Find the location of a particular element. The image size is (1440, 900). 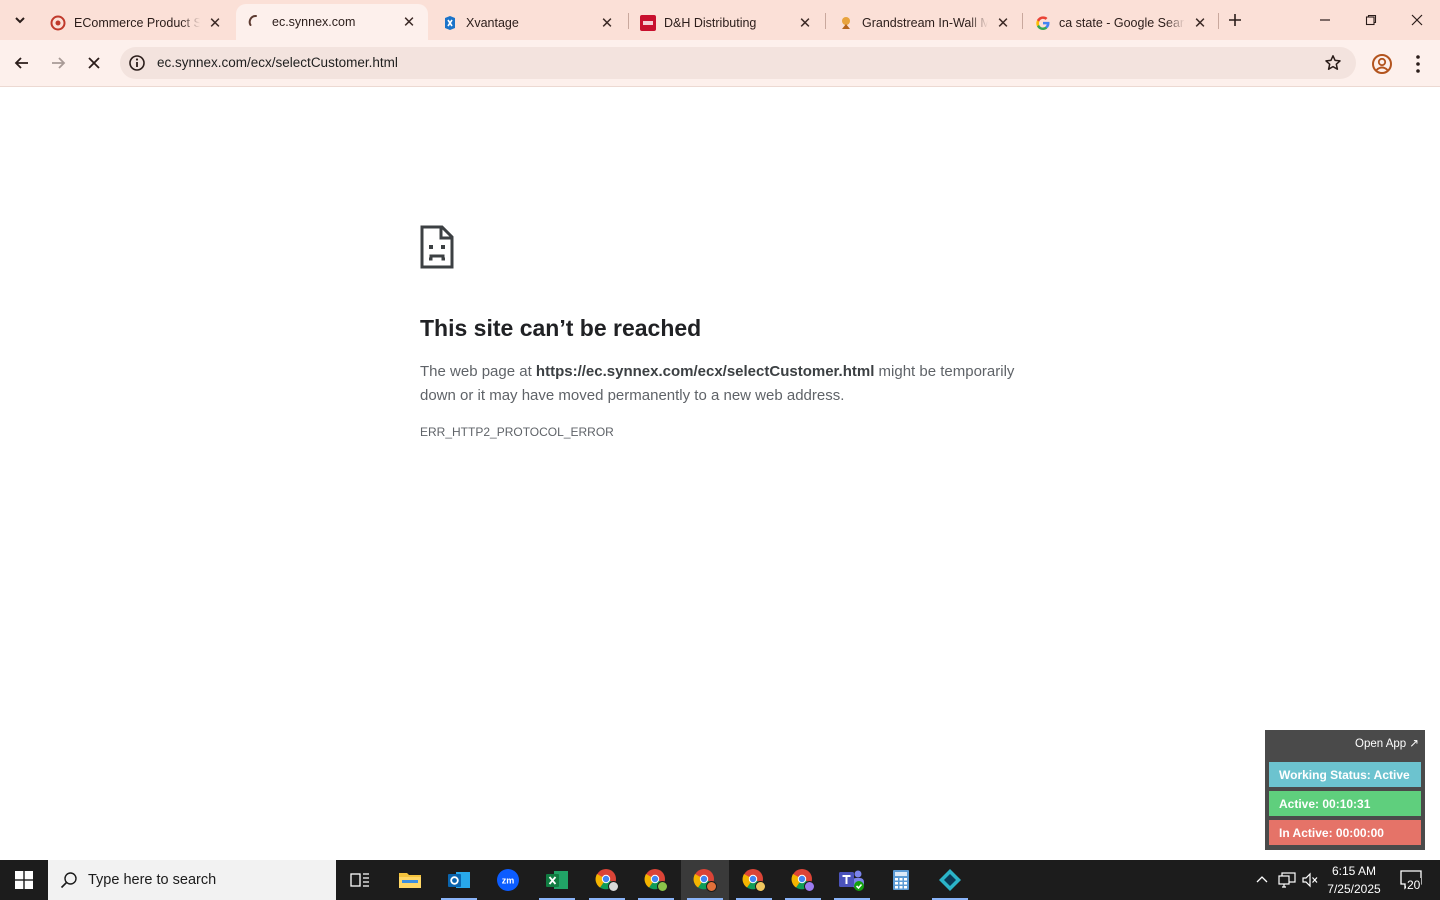

excel-icon is located at coordinates (557, 880).